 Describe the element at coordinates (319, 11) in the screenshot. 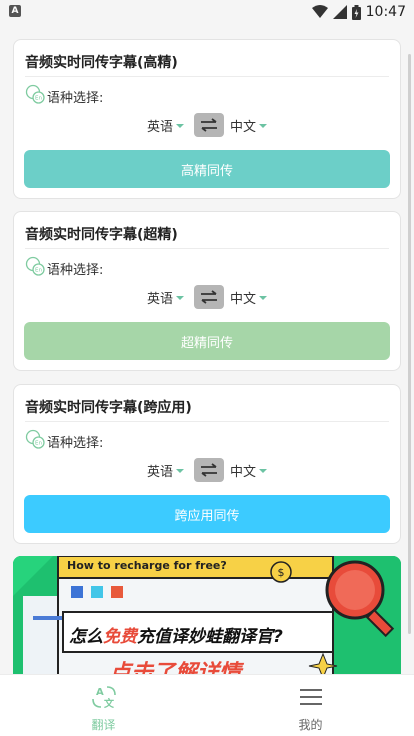

I see `wifi-icon` at that location.